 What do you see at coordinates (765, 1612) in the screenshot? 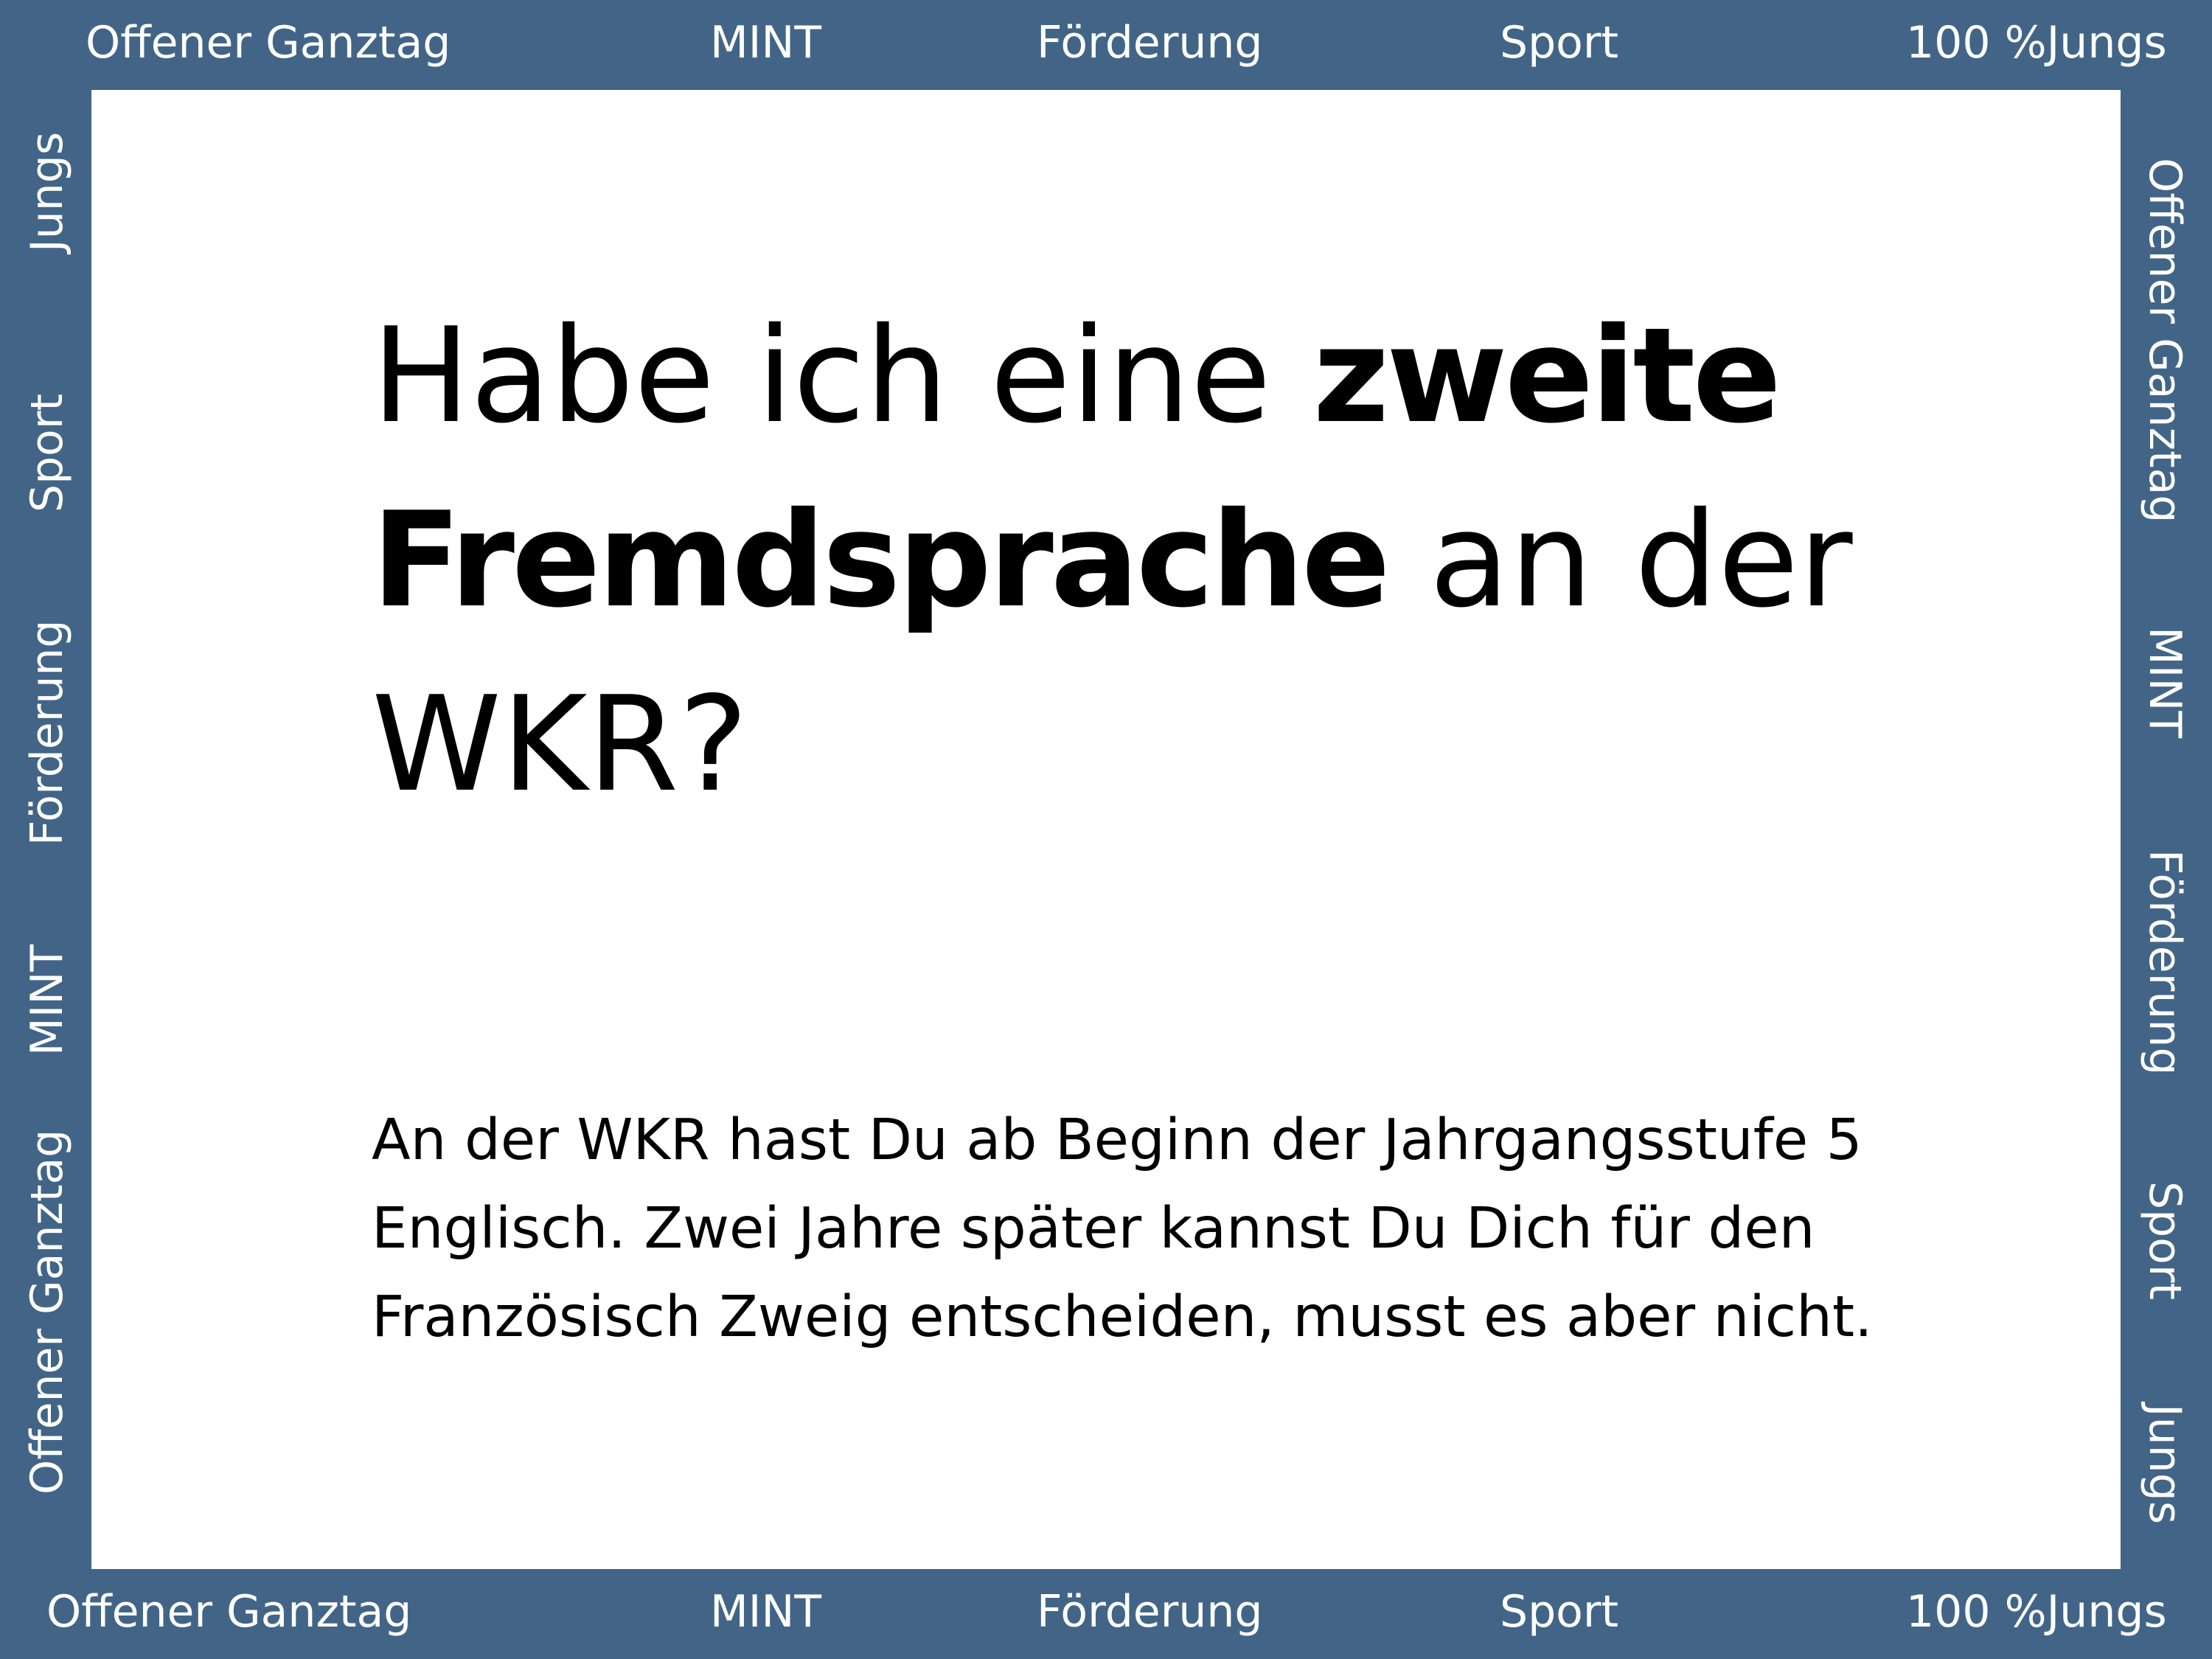
I see `frame-bottom-word: MINT` at bounding box center [765, 1612].